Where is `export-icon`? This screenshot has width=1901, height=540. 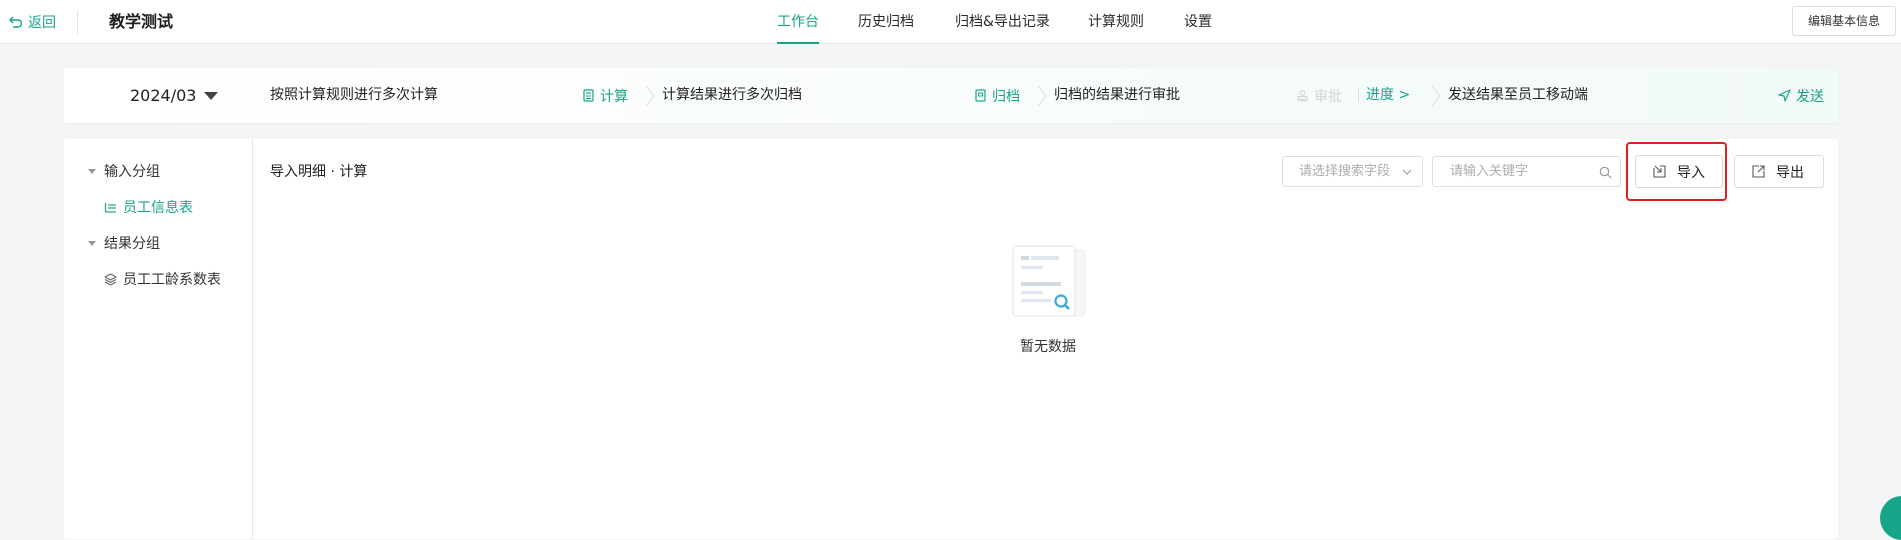
export-icon is located at coordinates (1758, 171).